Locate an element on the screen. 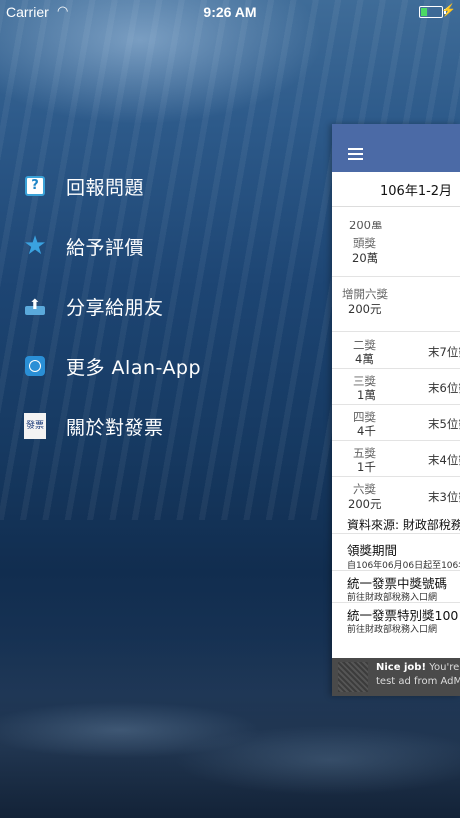 The width and height of the screenshot is (460, 818). prize-desc: 末3位數 is located at coordinates (444, 497).